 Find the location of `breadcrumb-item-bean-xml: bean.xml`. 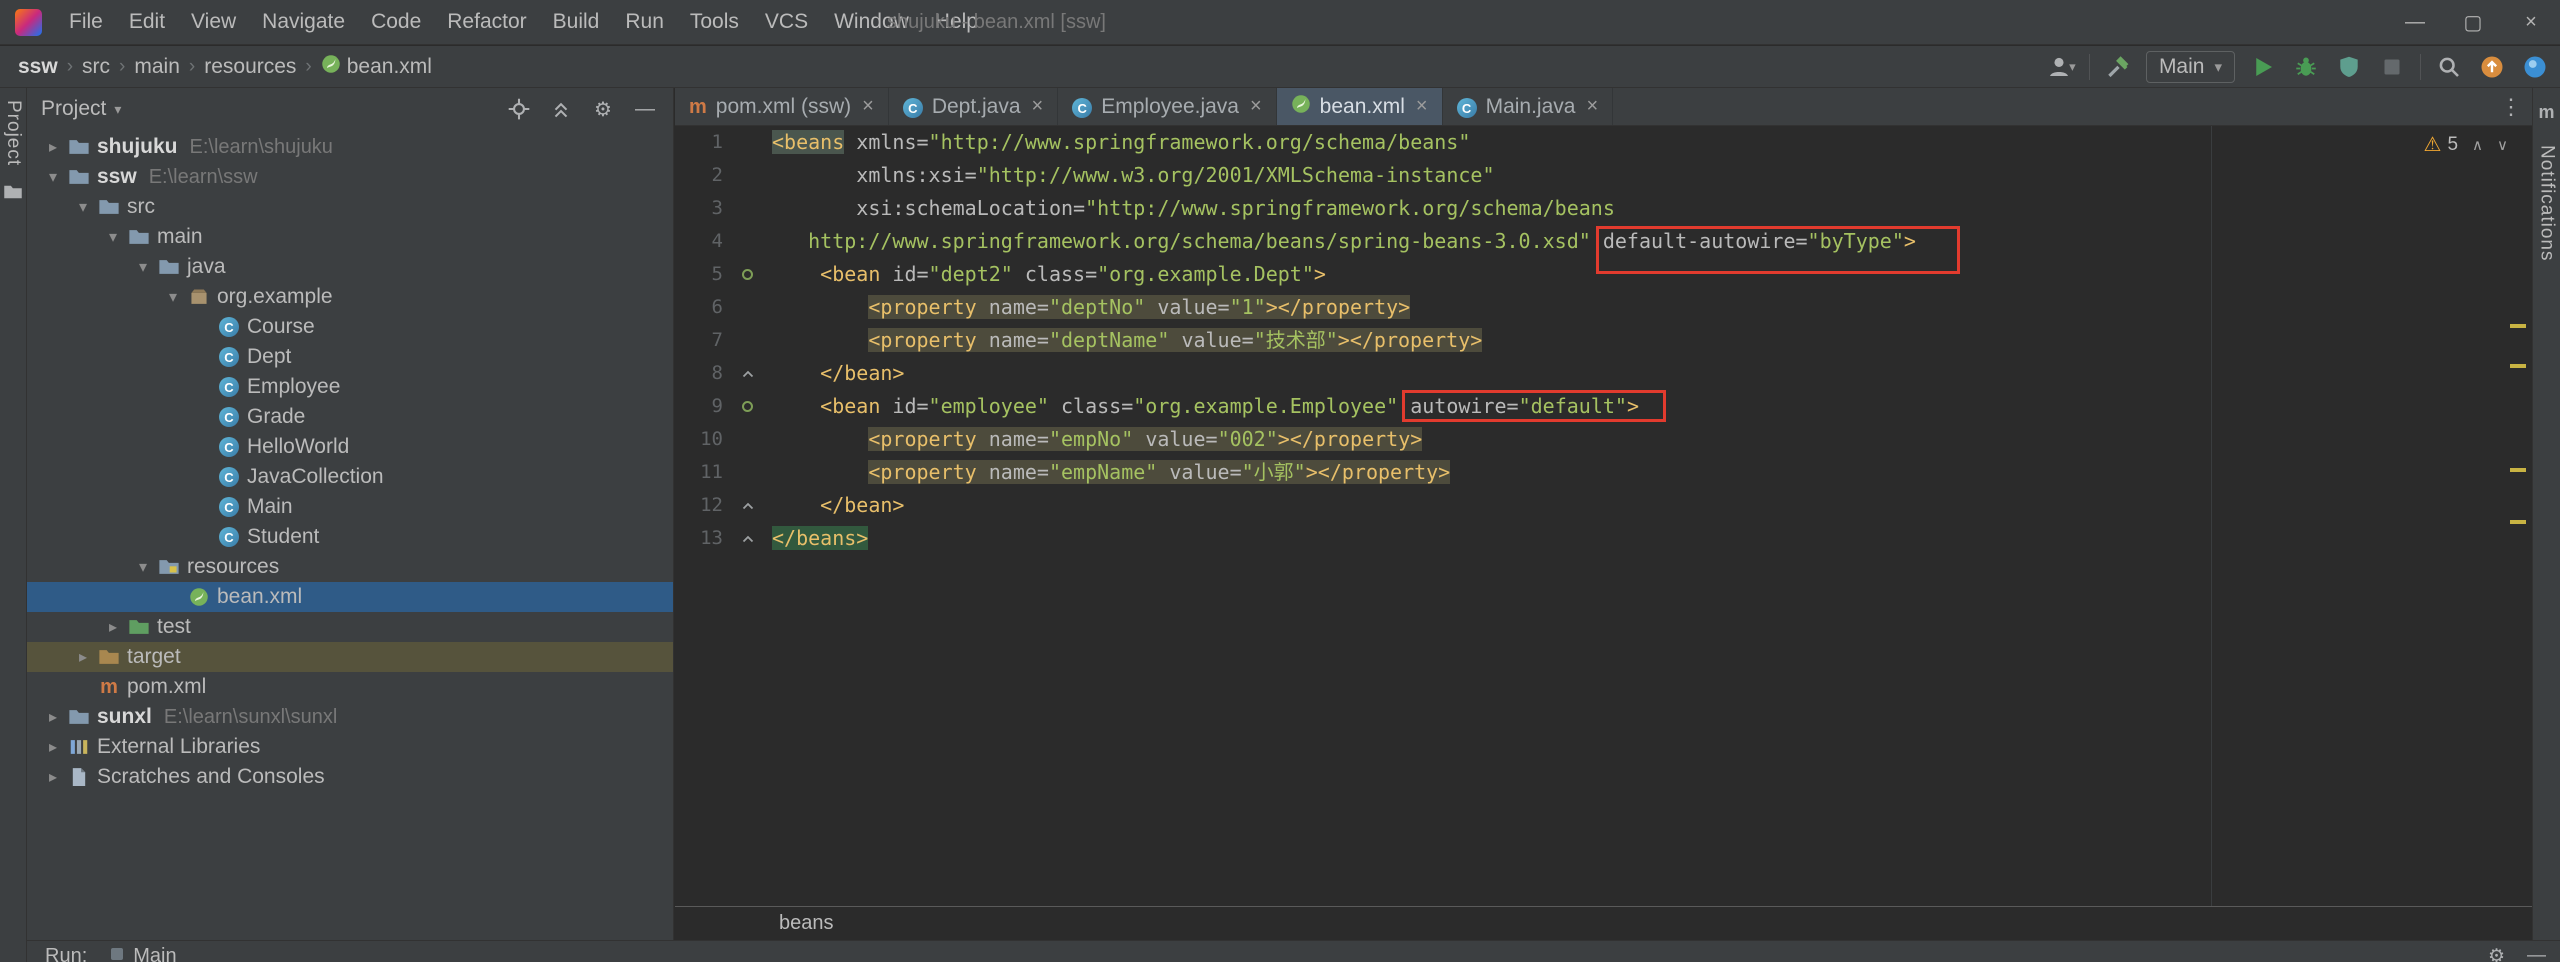

breadcrumb-item-bean-xml: bean.xml is located at coordinates (376, 67).